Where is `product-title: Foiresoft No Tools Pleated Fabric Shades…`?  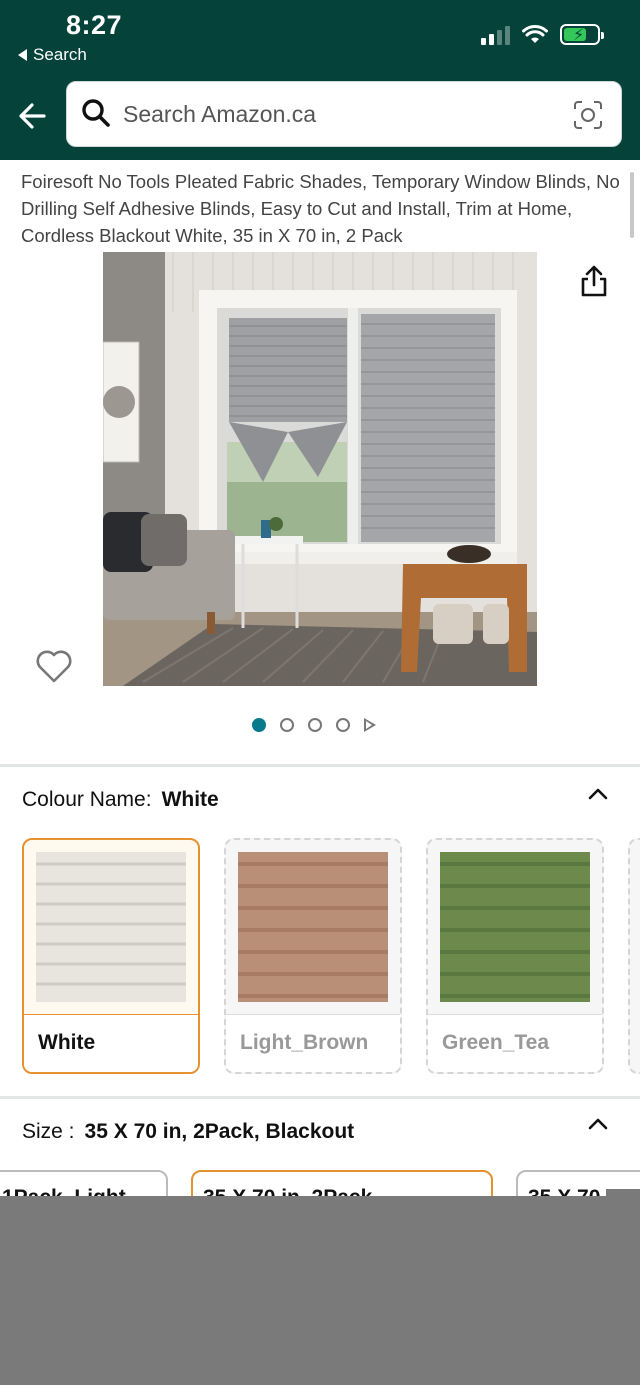 product-title: Foiresoft No Tools Pleated Fabric Shades… is located at coordinates (320, 208).